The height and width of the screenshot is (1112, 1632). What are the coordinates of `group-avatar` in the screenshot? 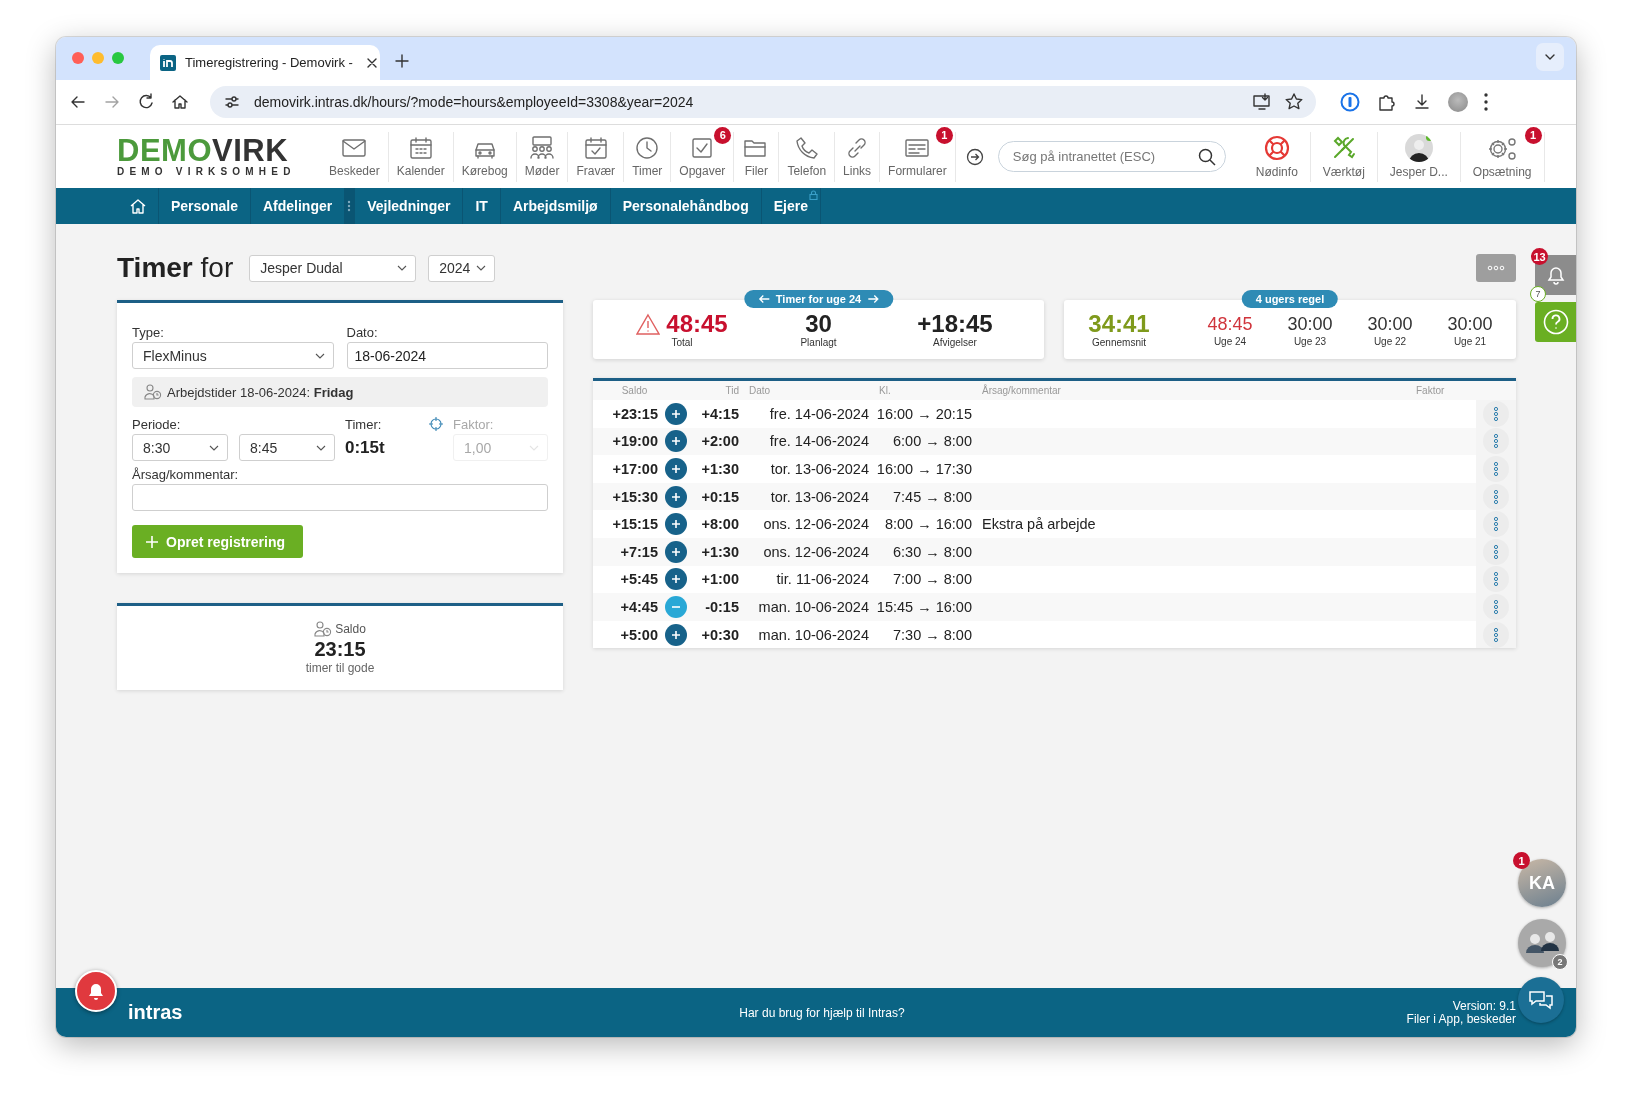 It's located at (1542, 943).